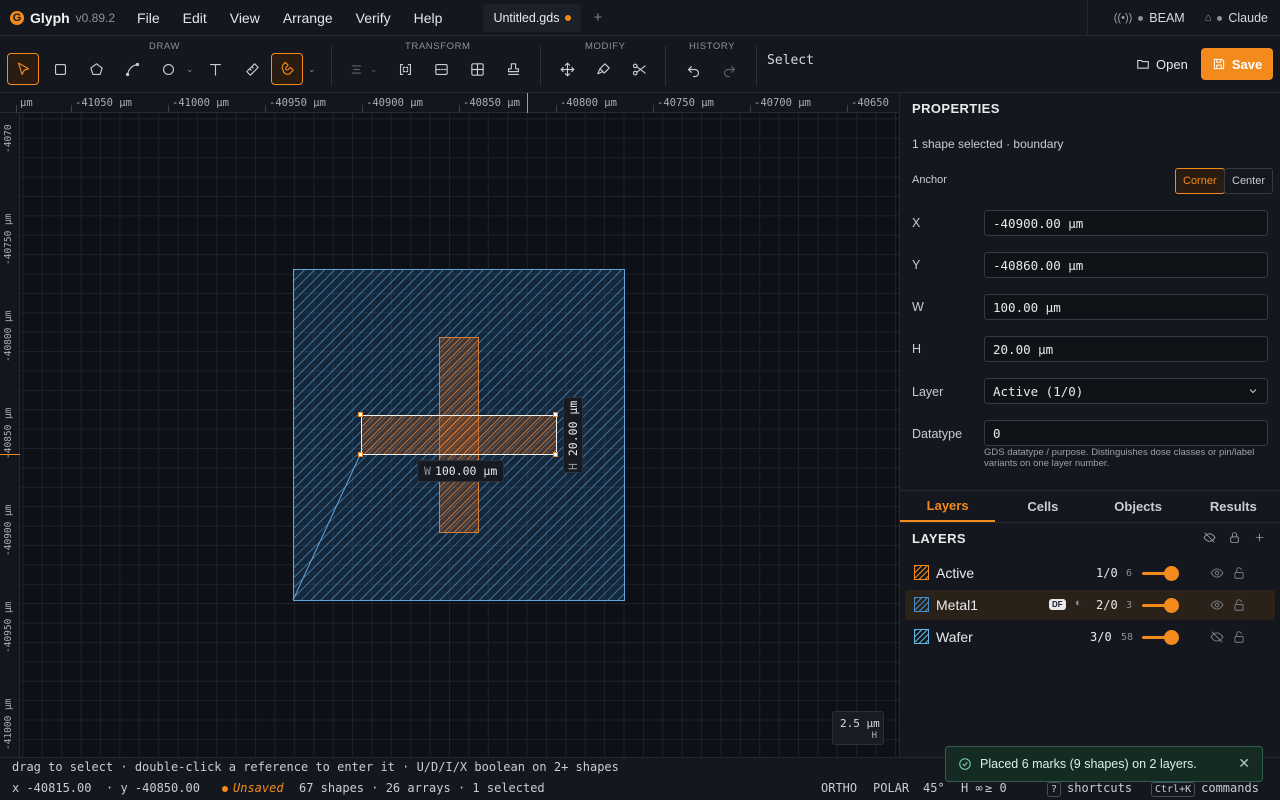 This screenshot has height=800, width=1280. What do you see at coordinates (308, 18) in the screenshot?
I see `menu-arrange: Arrange` at bounding box center [308, 18].